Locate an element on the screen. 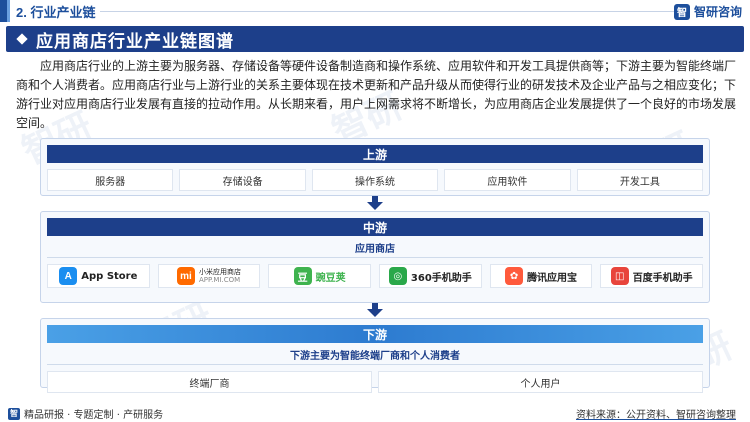  app-item-baidu: ◫ 百度手机助手 is located at coordinates (652, 276).